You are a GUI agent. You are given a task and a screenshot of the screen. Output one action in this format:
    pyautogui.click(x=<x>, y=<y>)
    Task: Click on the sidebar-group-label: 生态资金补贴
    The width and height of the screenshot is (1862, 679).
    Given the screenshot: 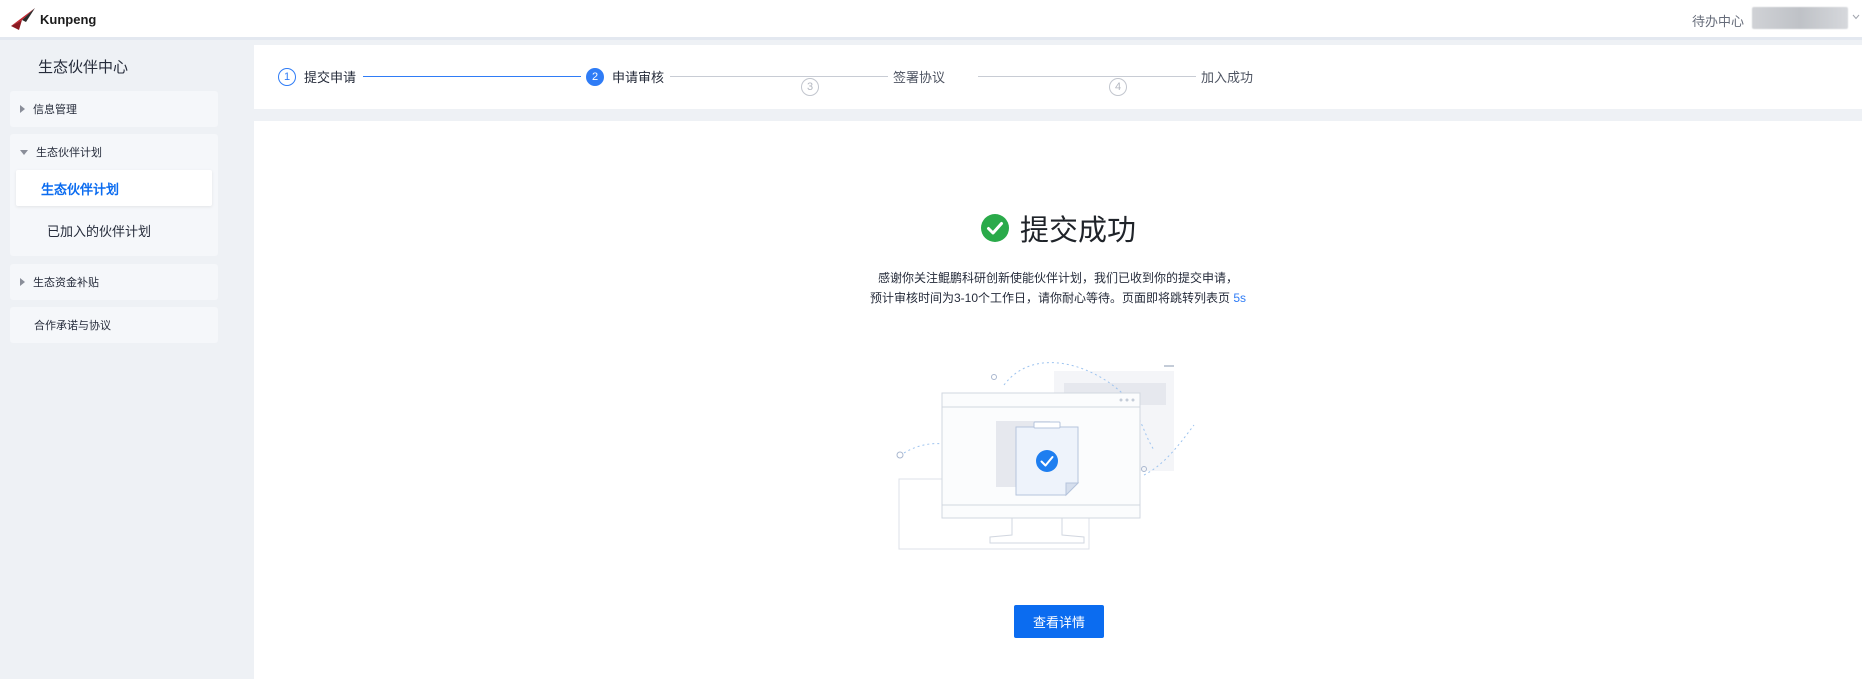 What is the action you would take?
    pyautogui.click(x=66, y=283)
    